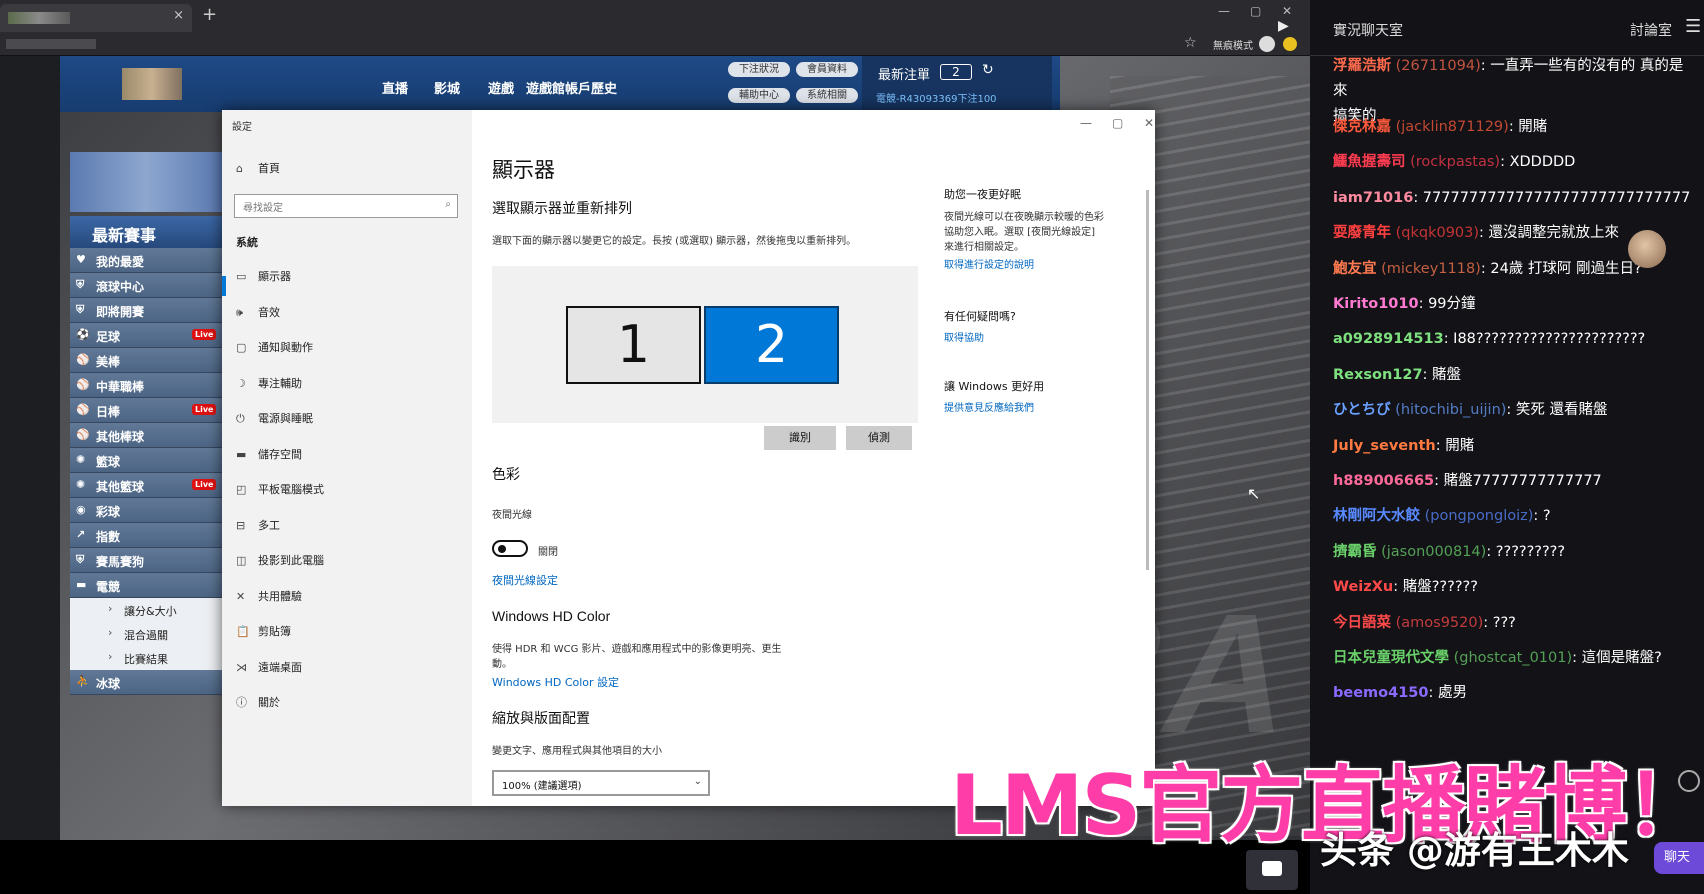  I want to click on play-icon: ▶, so click(1283, 26).